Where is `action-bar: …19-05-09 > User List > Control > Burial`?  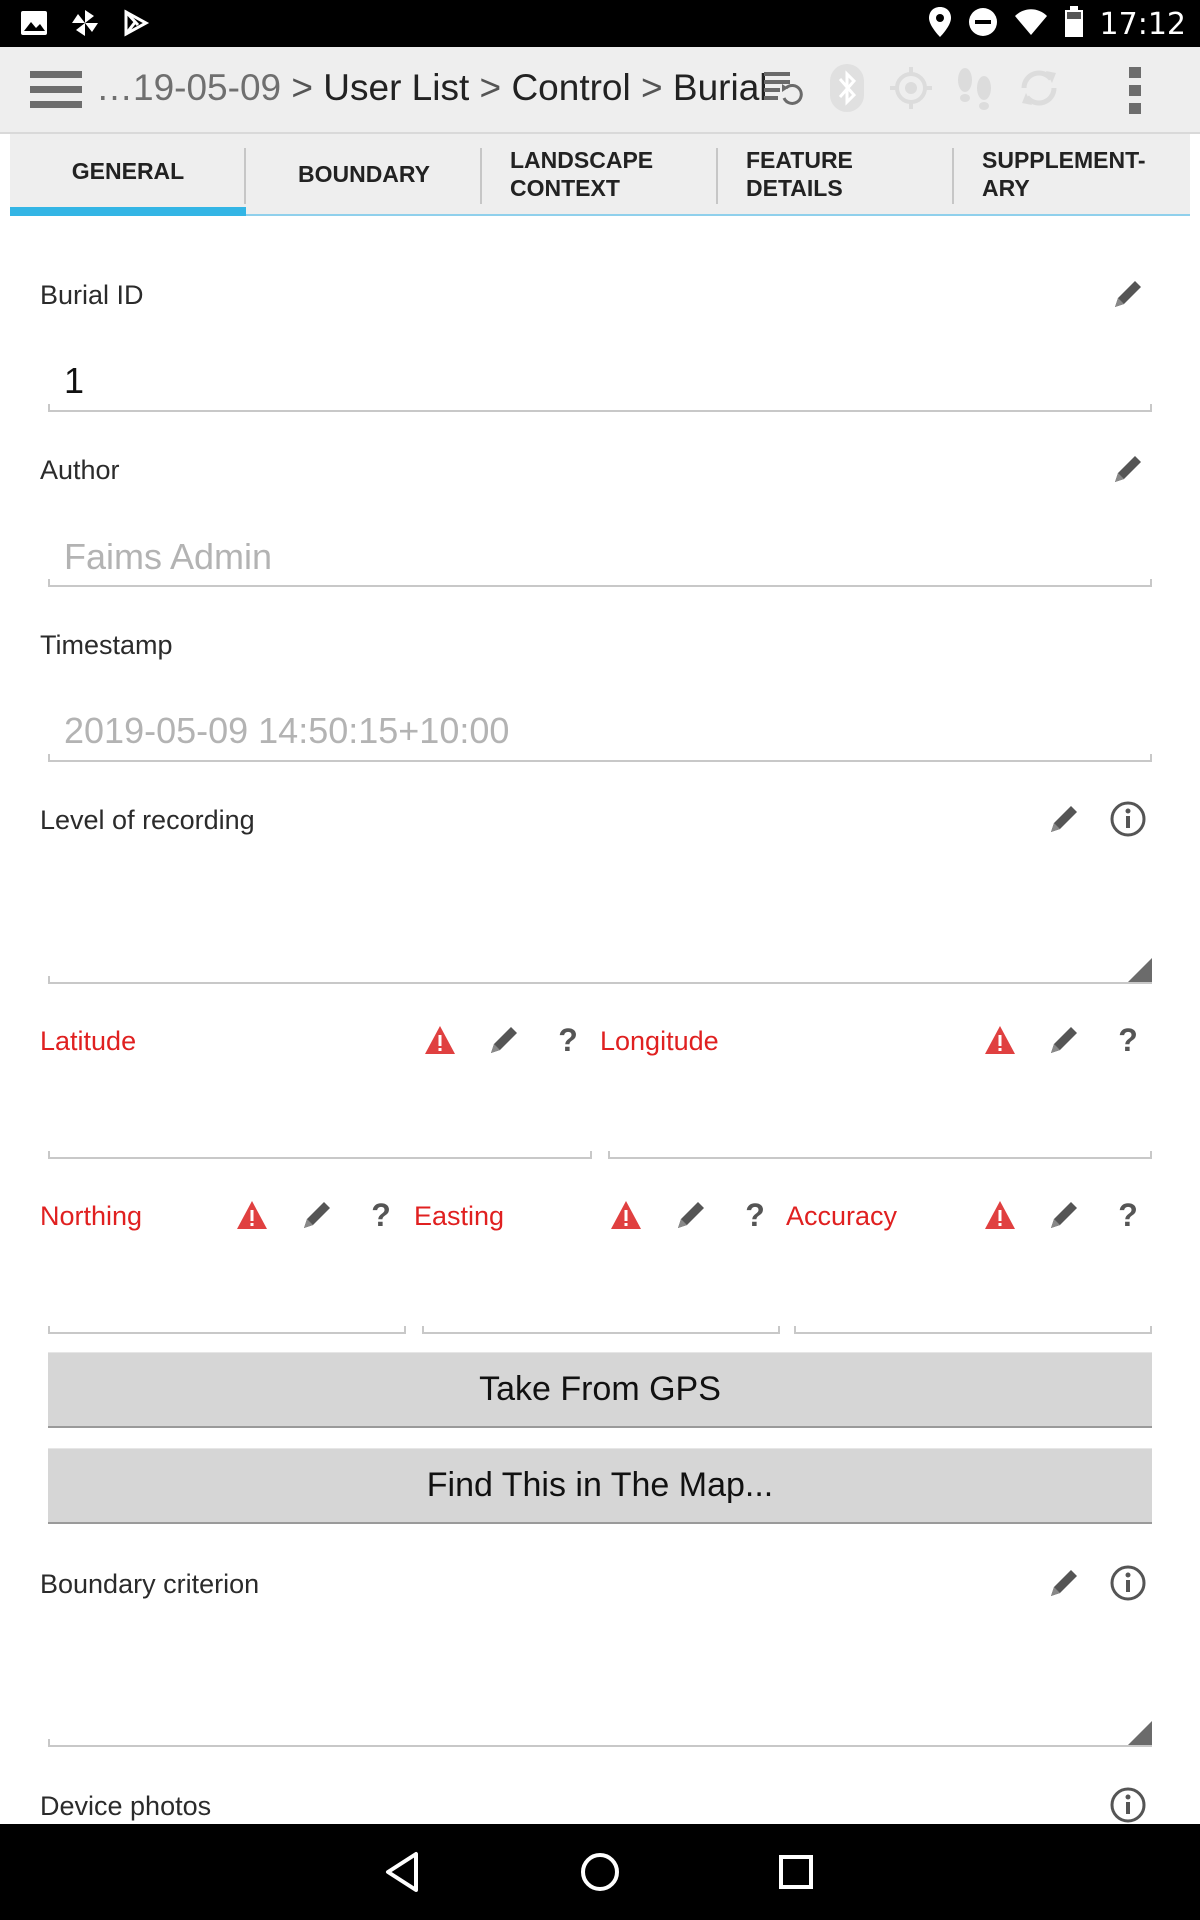 action-bar: …19-05-09 > User List > Control > Burial is located at coordinates (600, 90).